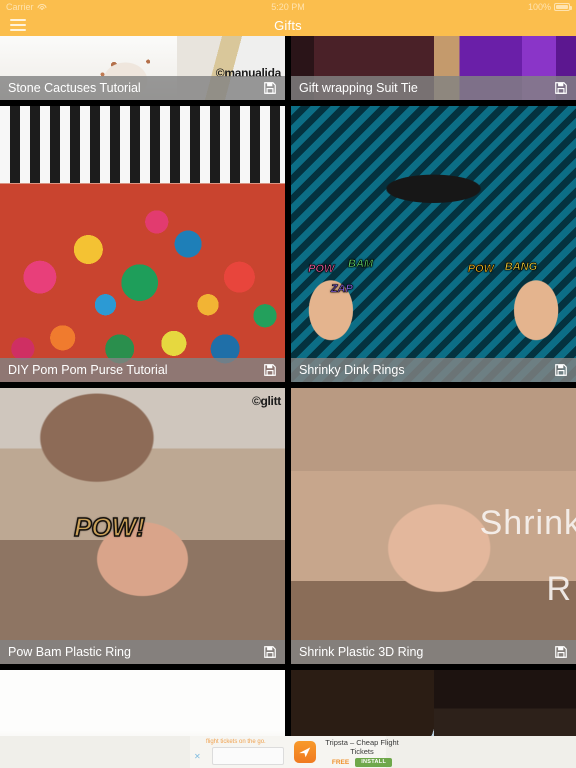 This screenshot has width=576, height=768. What do you see at coordinates (142, 88) in the screenshot?
I see `card-caption: Stone Cactuses Tutorial` at bounding box center [142, 88].